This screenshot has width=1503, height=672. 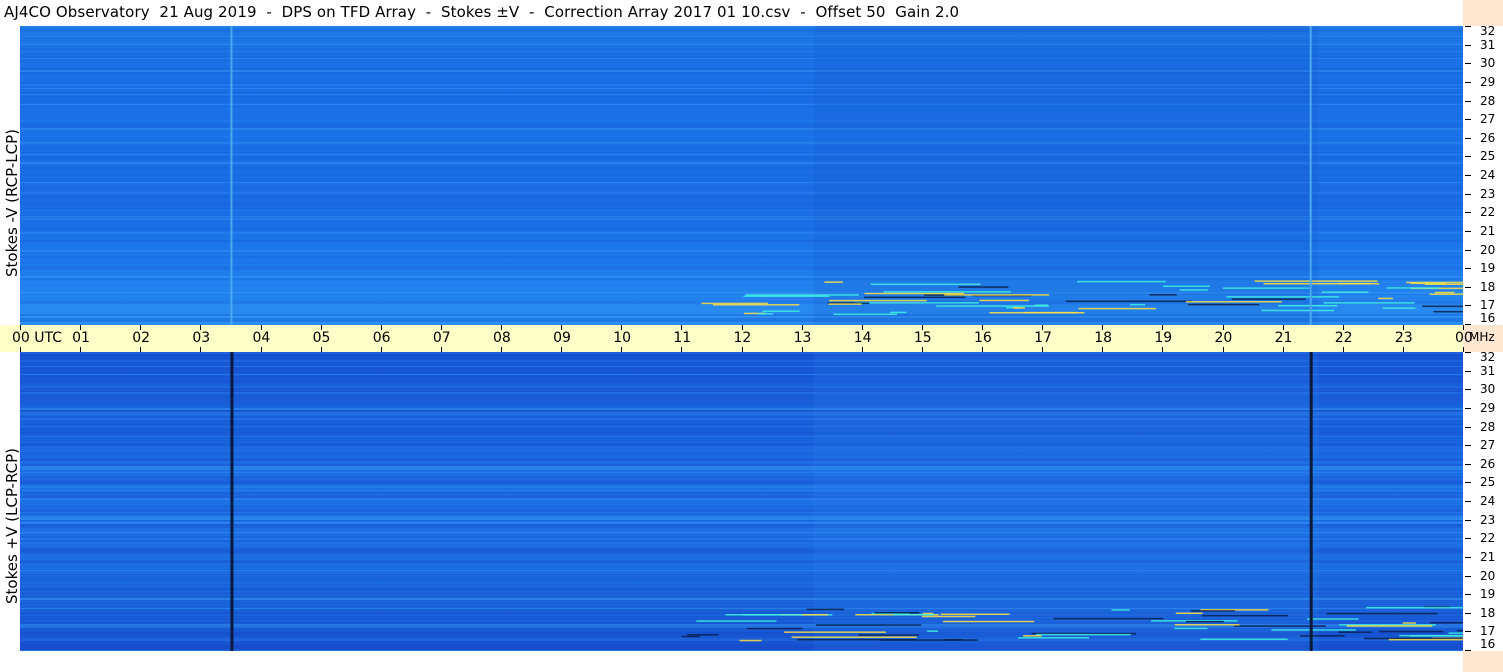 What do you see at coordinates (37, 338) in the screenshot?
I see `time-tick-label: 00 UTC` at bounding box center [37, 338].